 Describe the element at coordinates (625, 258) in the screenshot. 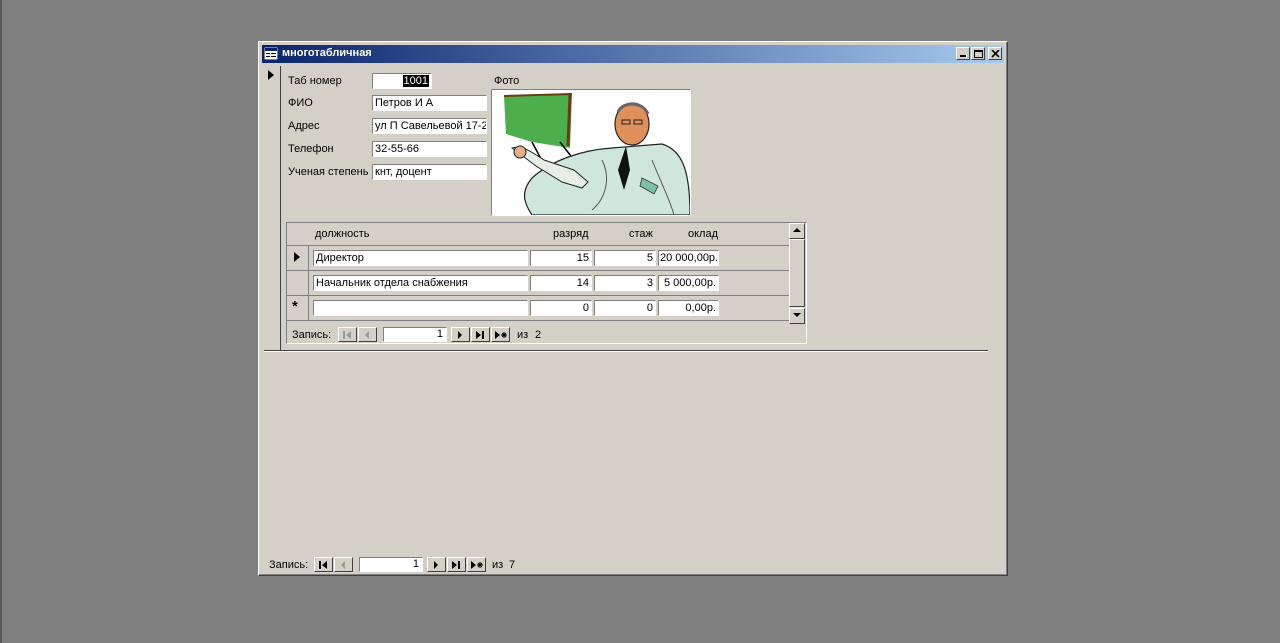

I see `experience-cell: 5` at that location.